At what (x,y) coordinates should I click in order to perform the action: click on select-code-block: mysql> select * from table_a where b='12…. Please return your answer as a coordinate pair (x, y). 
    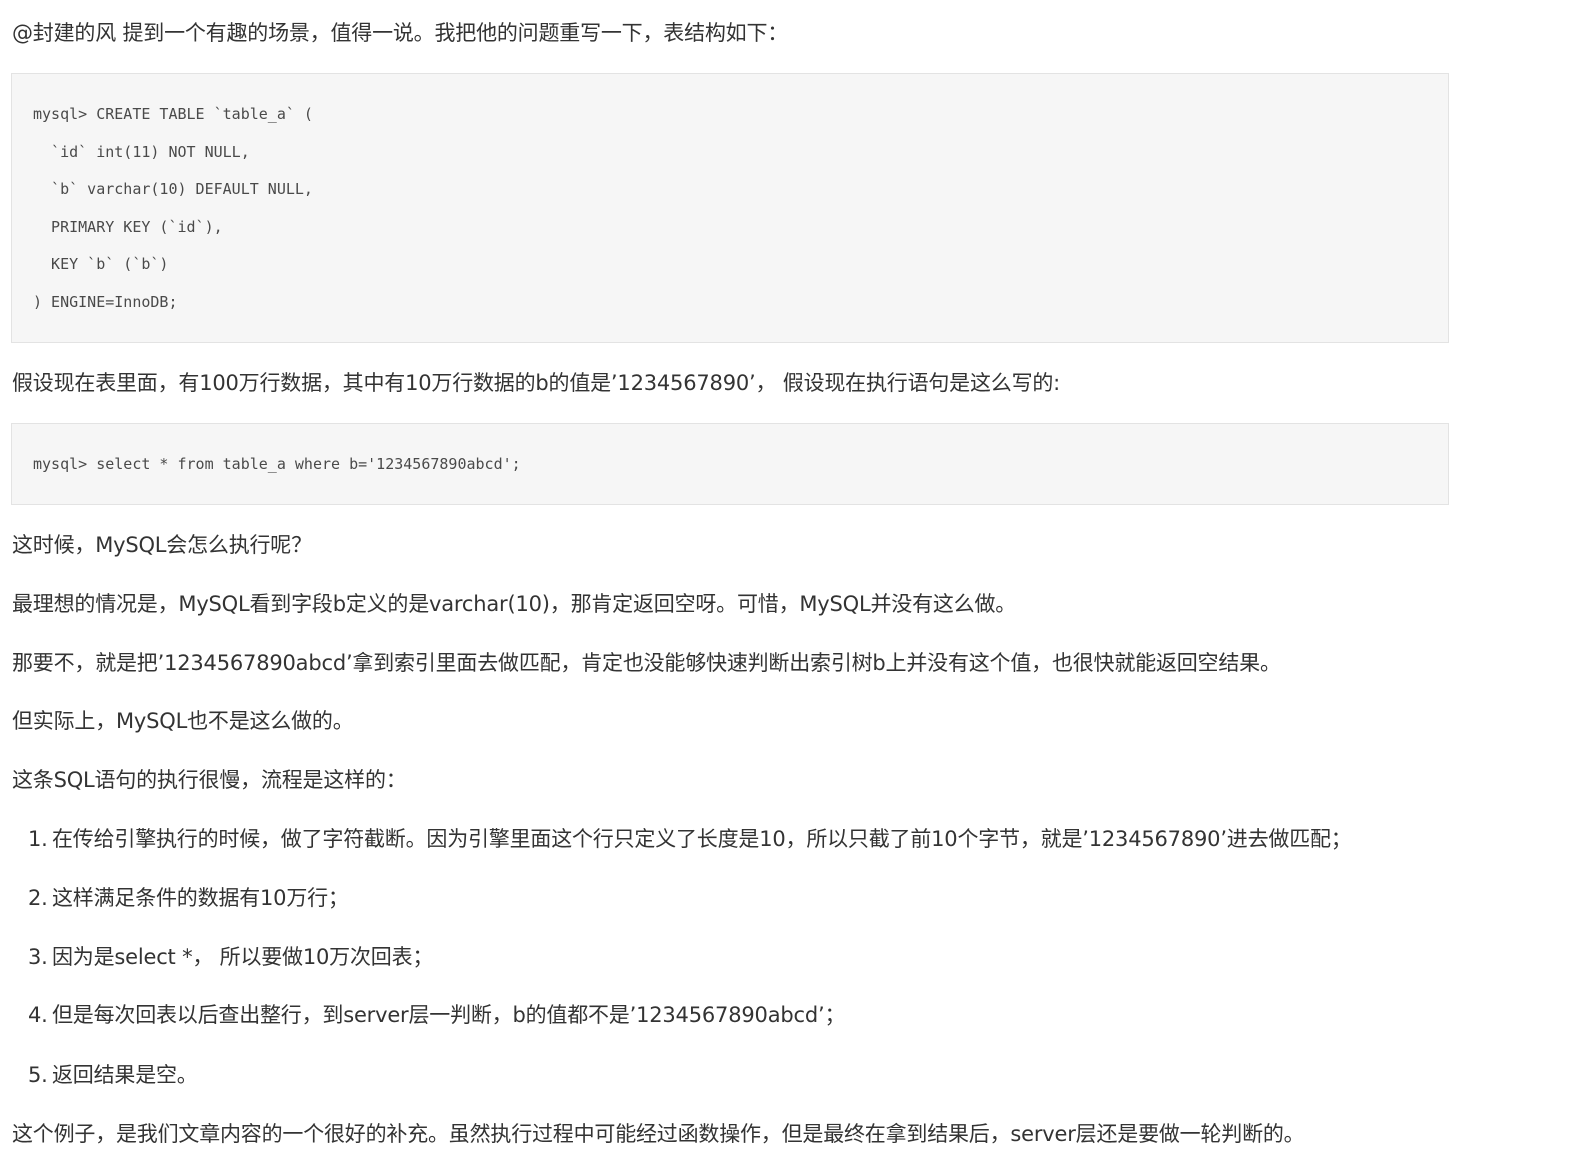
    Looking at the image, I should click on (730, 464).